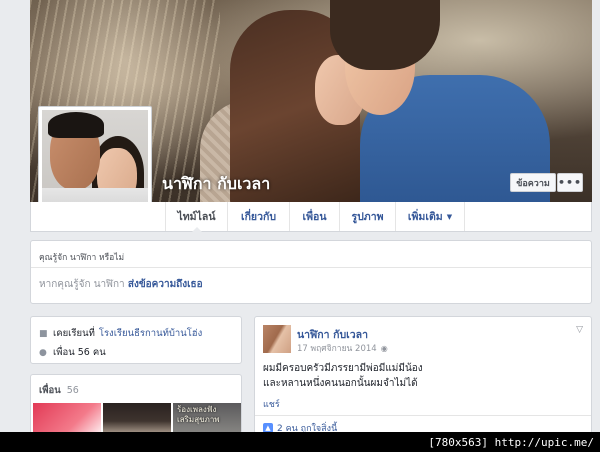 The image size is (600, 452). What do you see at coordinates (15, 226) in the screenshot?
I see `page-margin-left` at bounding box center [15, 226].